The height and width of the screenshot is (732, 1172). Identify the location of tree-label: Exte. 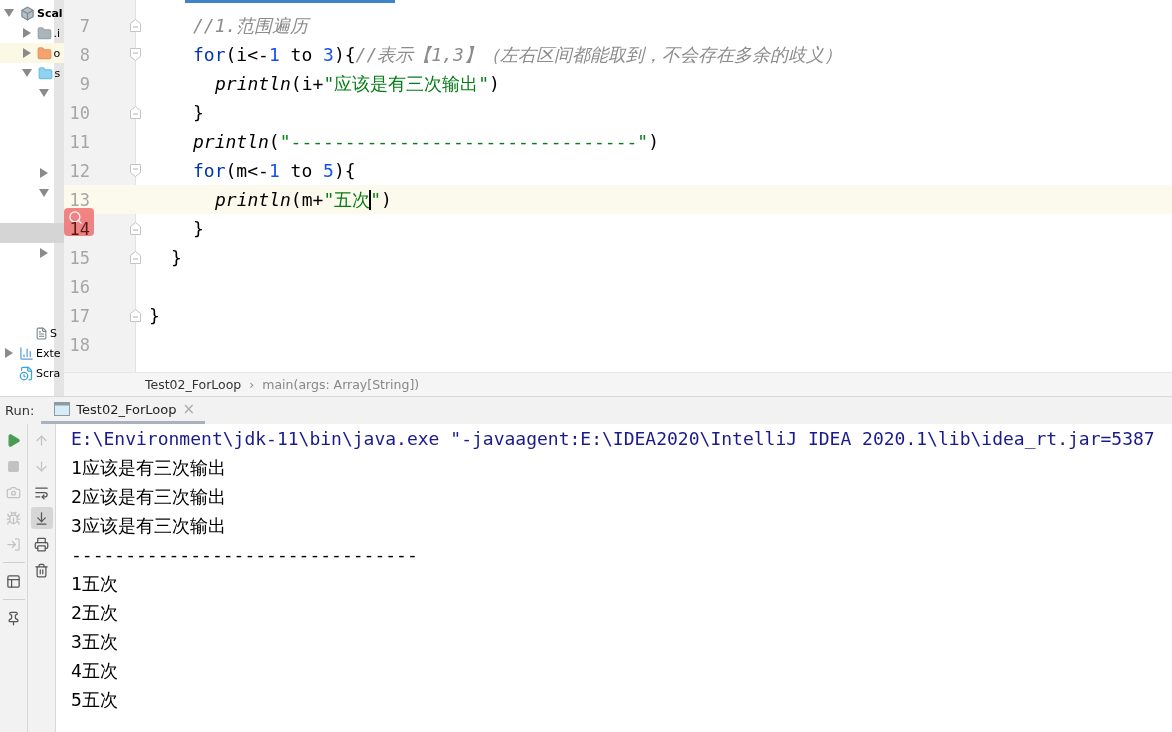
(48, 353).